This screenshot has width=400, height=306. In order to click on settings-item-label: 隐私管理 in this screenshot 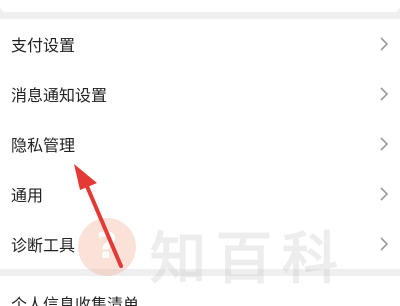, I will do `click(43, 145)`.